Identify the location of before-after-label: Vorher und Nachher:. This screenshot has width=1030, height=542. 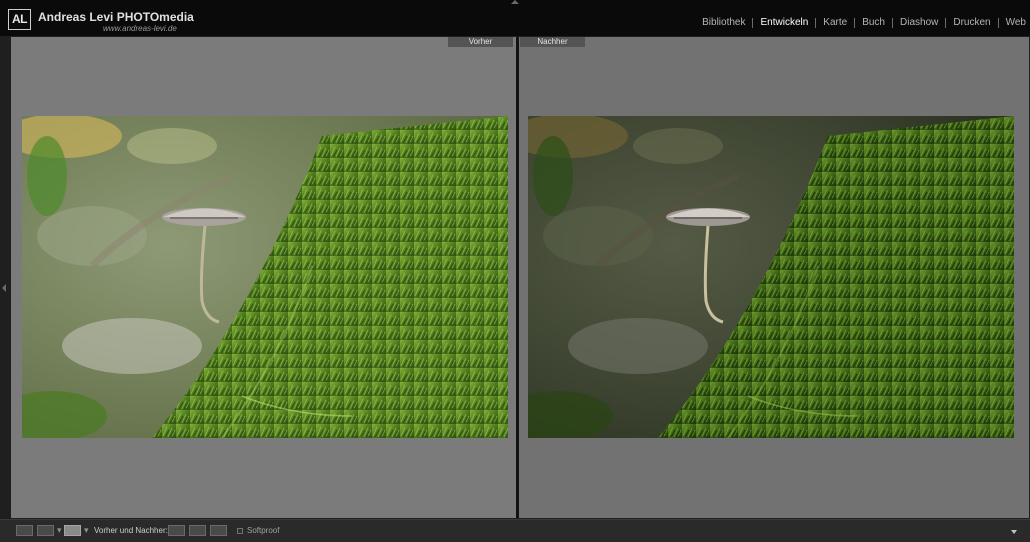
(131, 530).